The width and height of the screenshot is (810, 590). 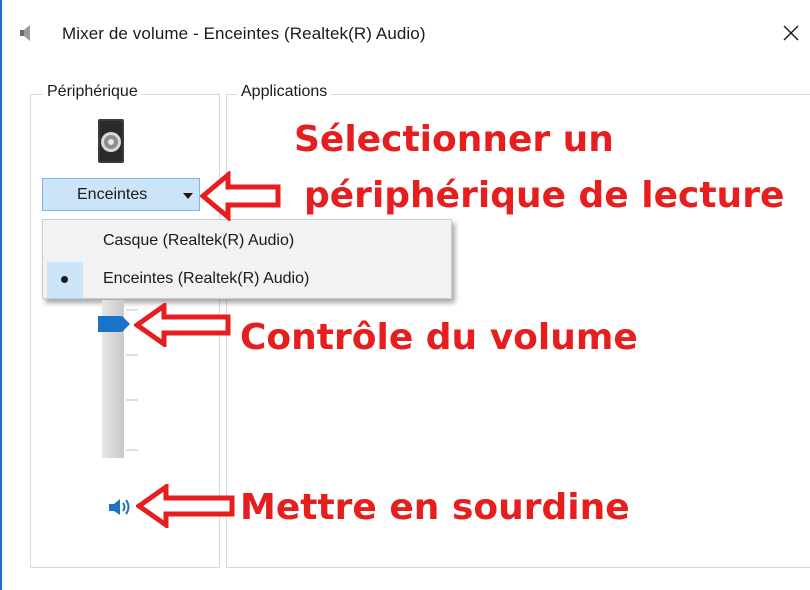 What do you see at coordinates (25, 33) in the screenshot?
I see `speaker-icon` at bounding box center [25, 33].